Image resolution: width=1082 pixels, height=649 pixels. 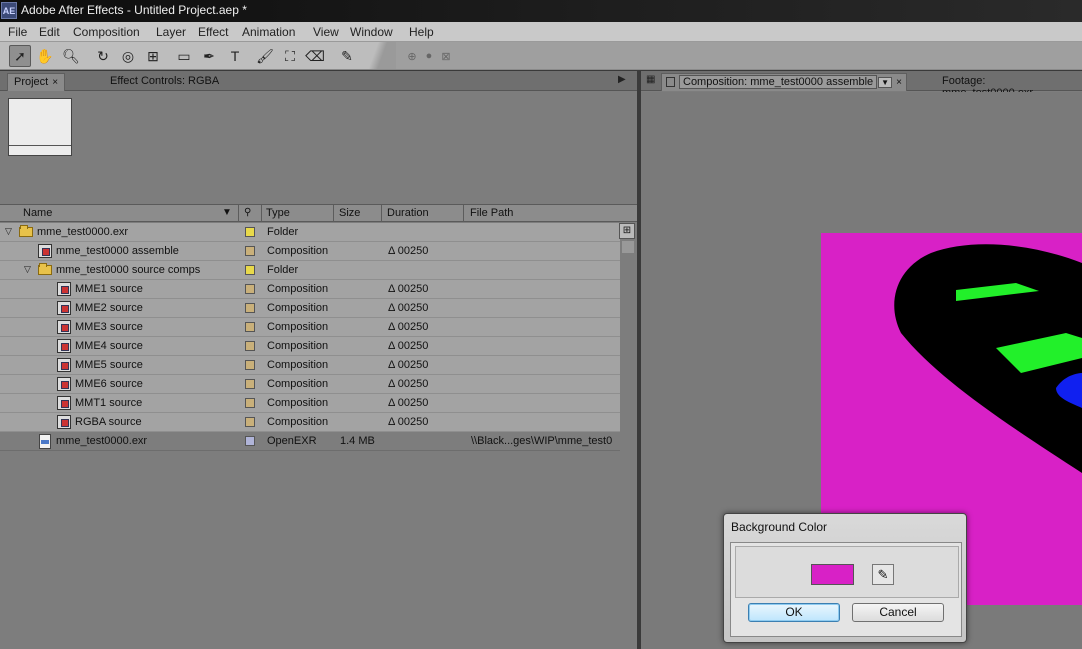 I want to click on col-duration: Duration, so click(x=408, y=213).